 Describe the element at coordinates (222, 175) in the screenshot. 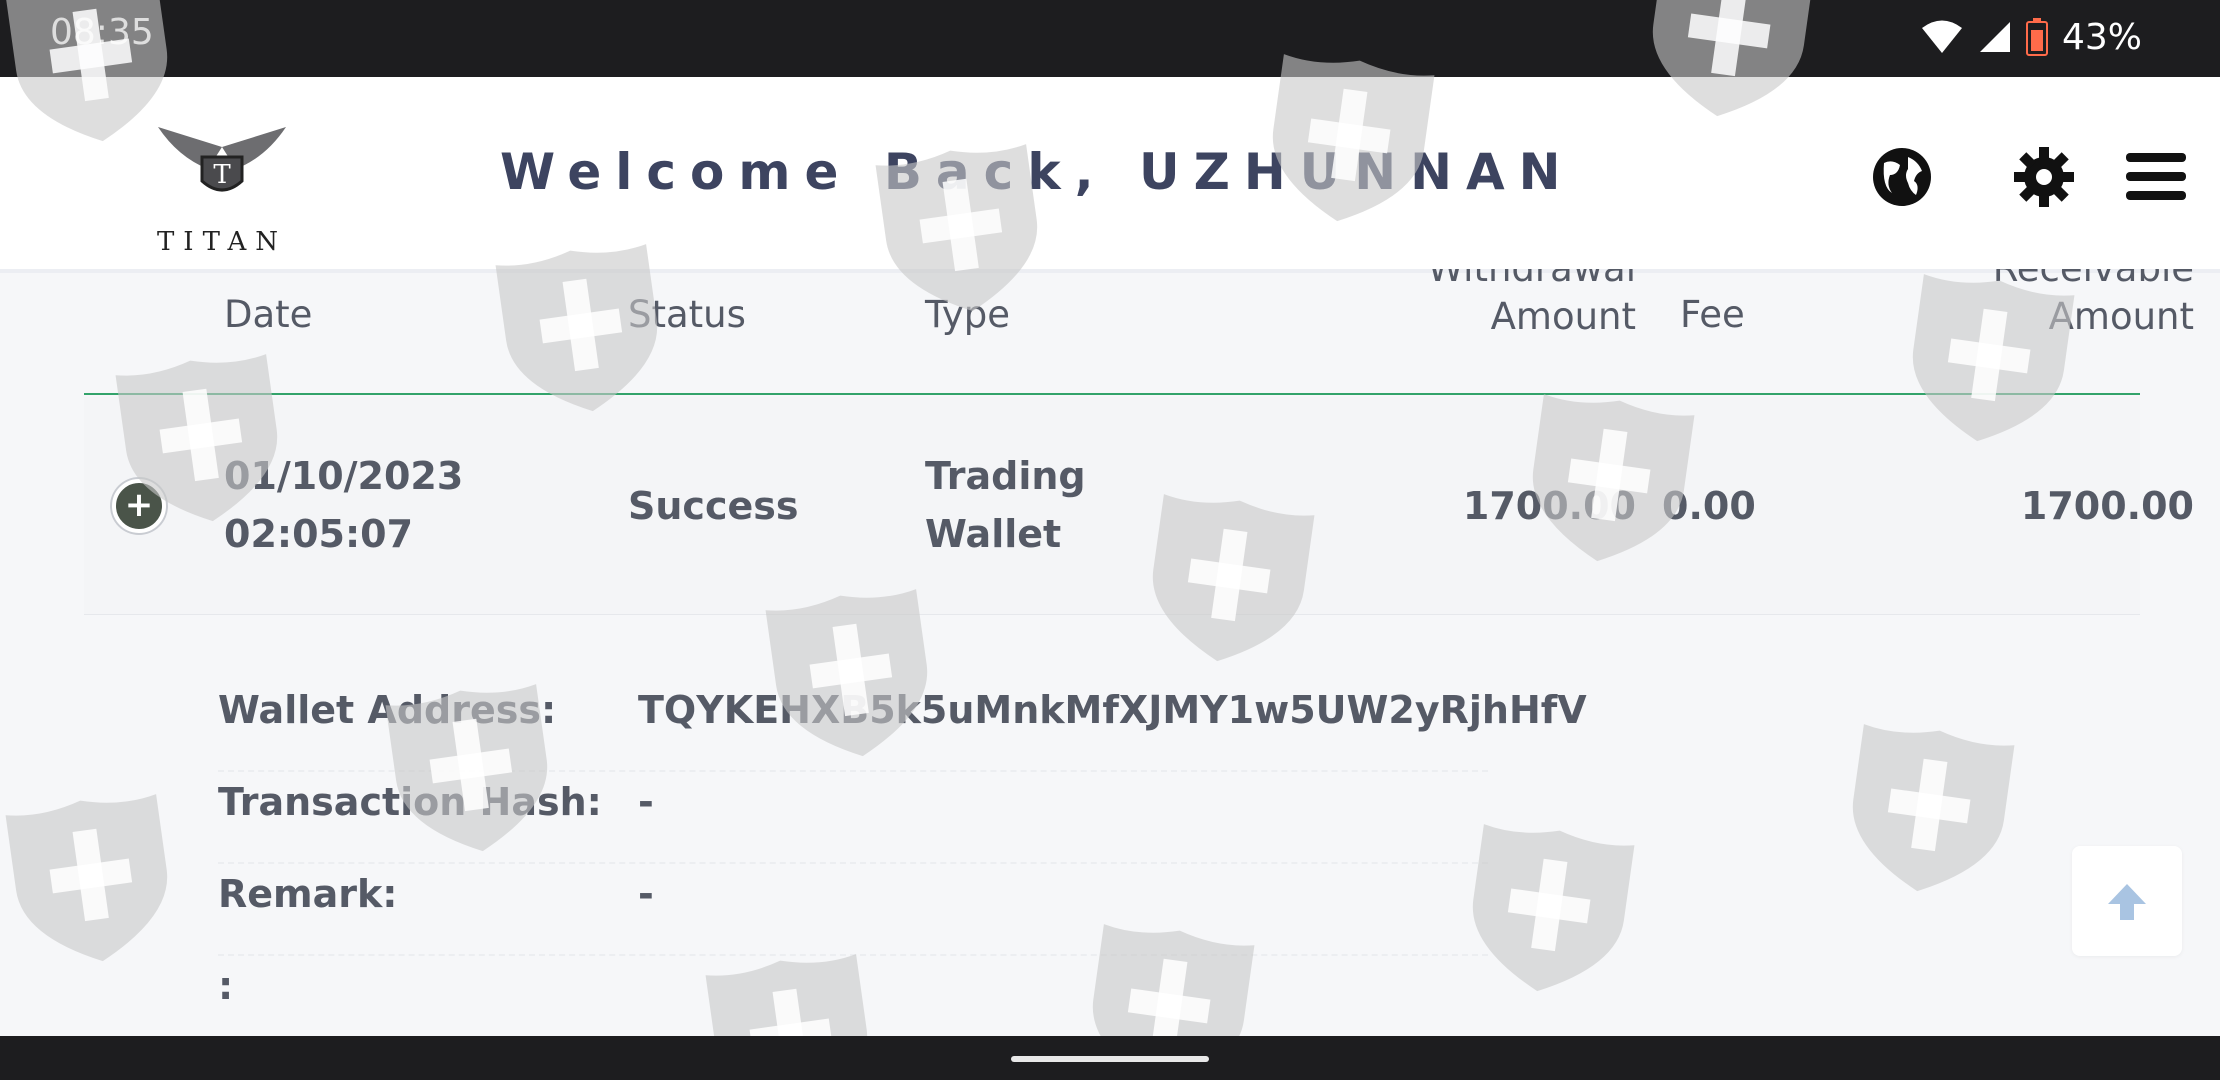

I see `svg-text: T` at that location.